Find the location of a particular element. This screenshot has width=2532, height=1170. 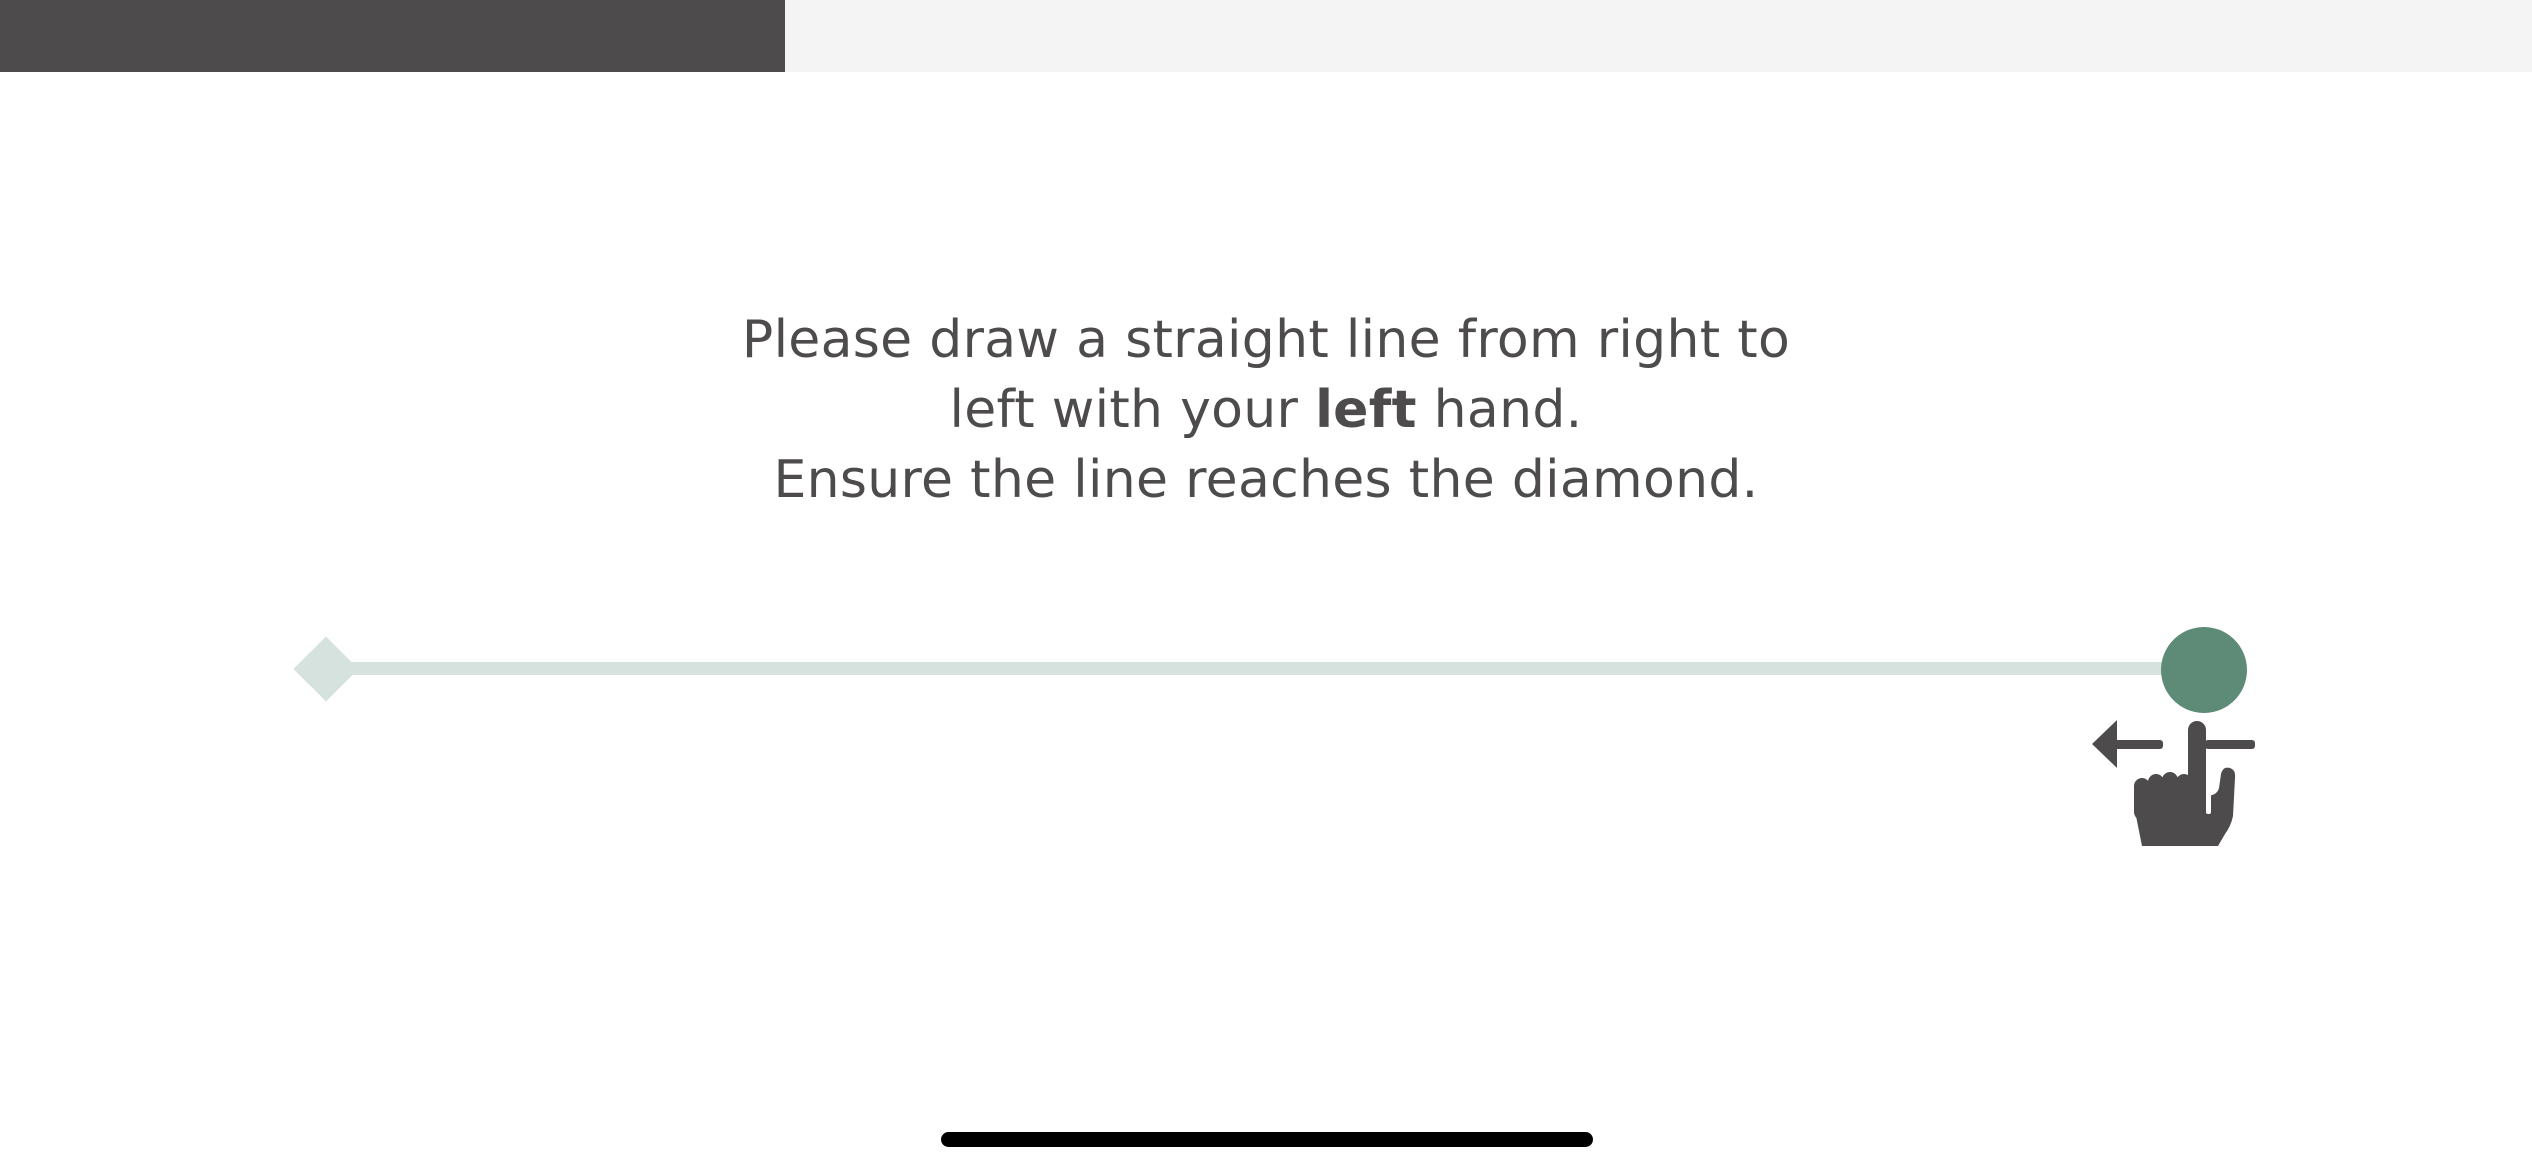

progress-bar-fill is located at coordinates (392, 36).